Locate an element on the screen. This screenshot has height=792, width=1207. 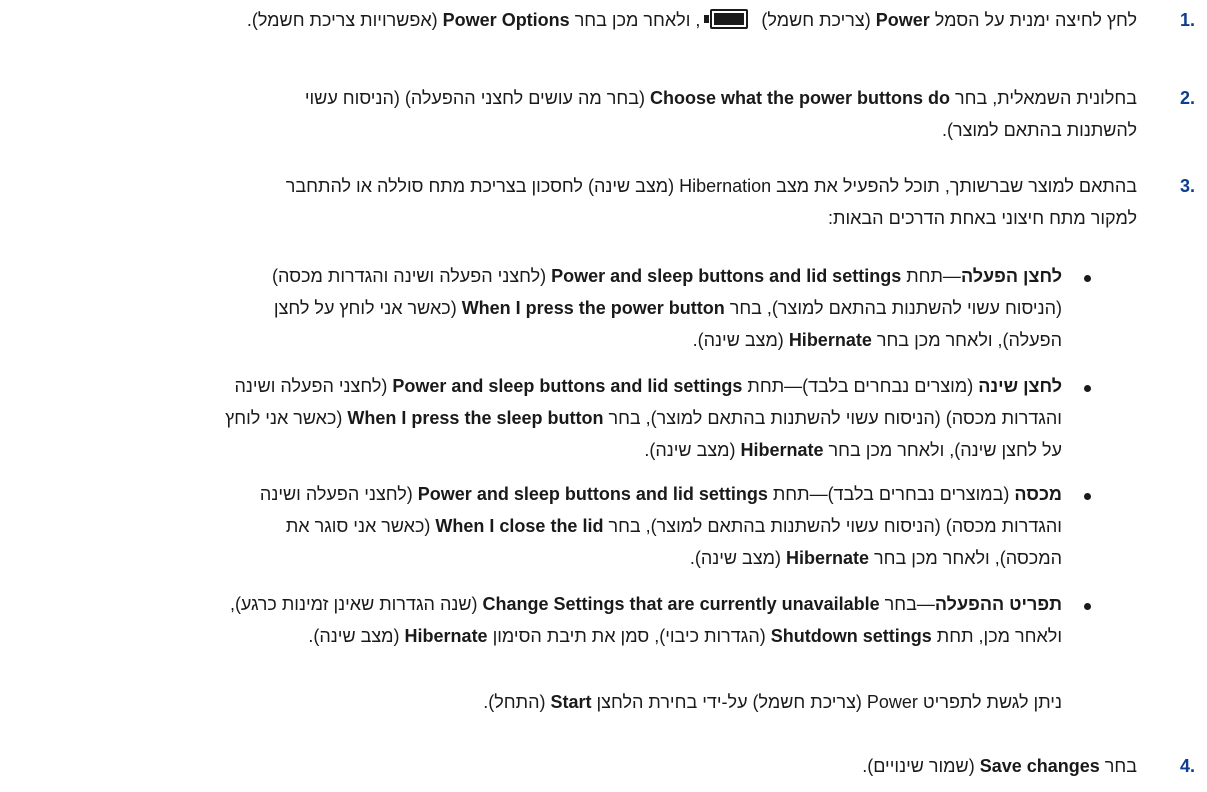
text-run: (צריכת חשמל) is located at coordinates (816, 20).